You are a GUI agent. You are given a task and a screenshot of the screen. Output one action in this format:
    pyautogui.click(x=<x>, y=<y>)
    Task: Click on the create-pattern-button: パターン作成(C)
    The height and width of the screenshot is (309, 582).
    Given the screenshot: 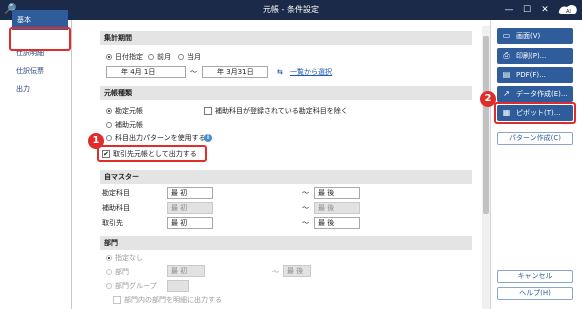 What is the action you would take?
    pyautogui.click(x=535, y=138)
    